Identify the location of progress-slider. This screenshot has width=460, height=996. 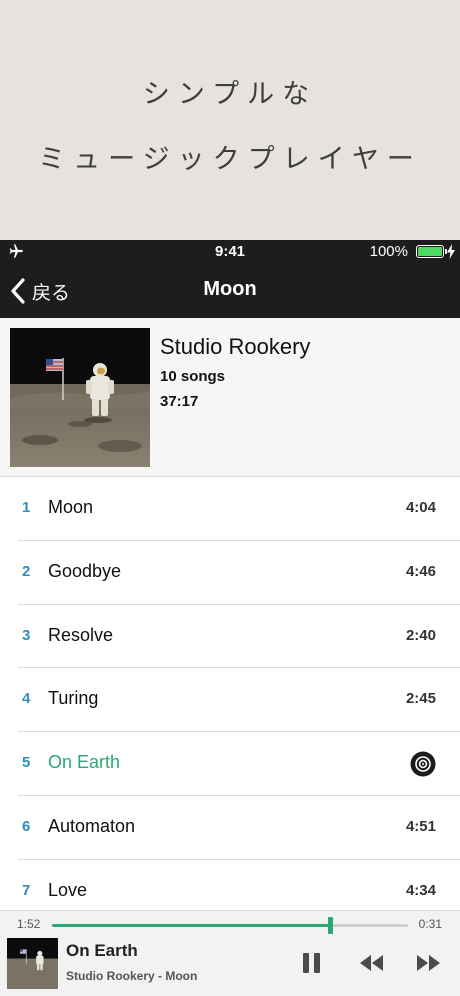
(230, 925).